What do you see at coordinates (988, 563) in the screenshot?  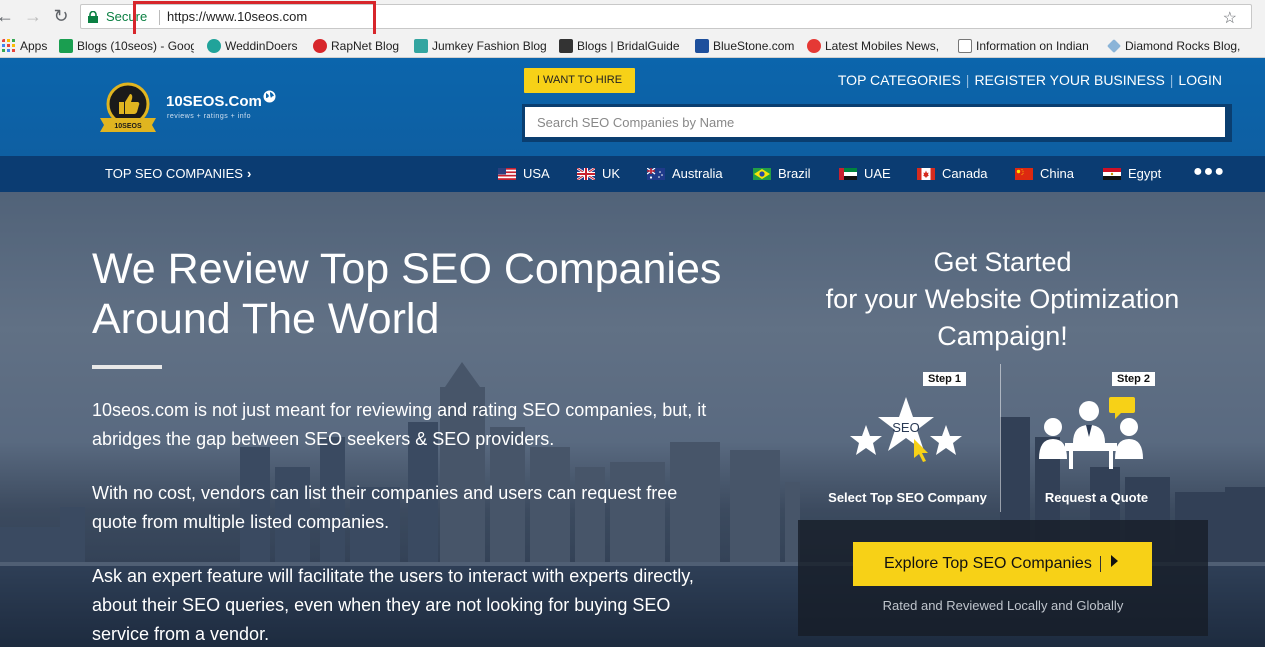 I see `cta-button-label: Explore Top SEO Companies` at bounding box center [988, 563].